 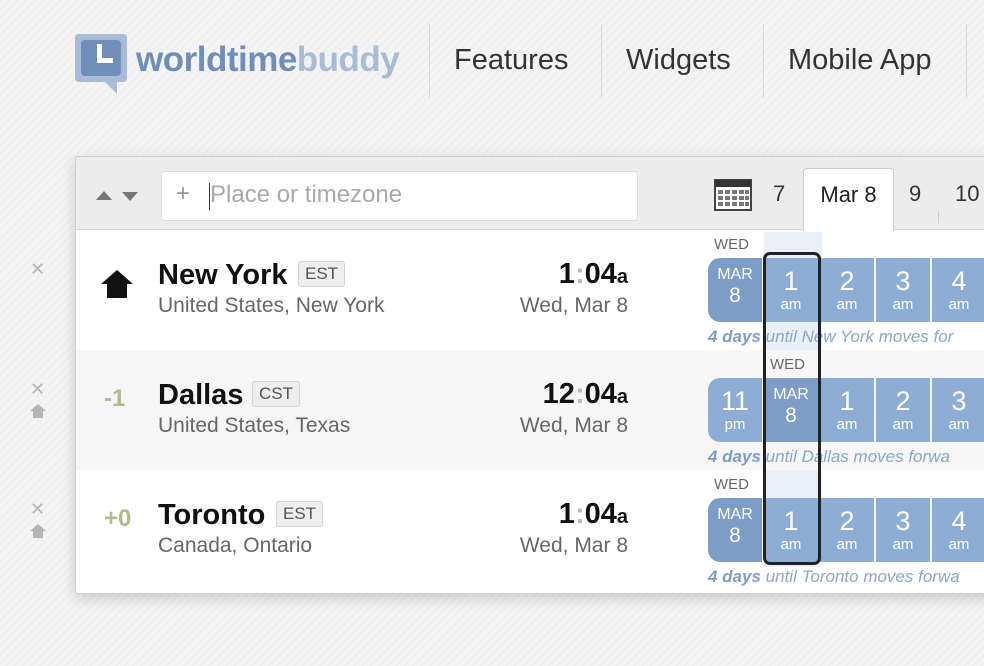 I want to click on nav-features: Features, so click(x=511, y=60).